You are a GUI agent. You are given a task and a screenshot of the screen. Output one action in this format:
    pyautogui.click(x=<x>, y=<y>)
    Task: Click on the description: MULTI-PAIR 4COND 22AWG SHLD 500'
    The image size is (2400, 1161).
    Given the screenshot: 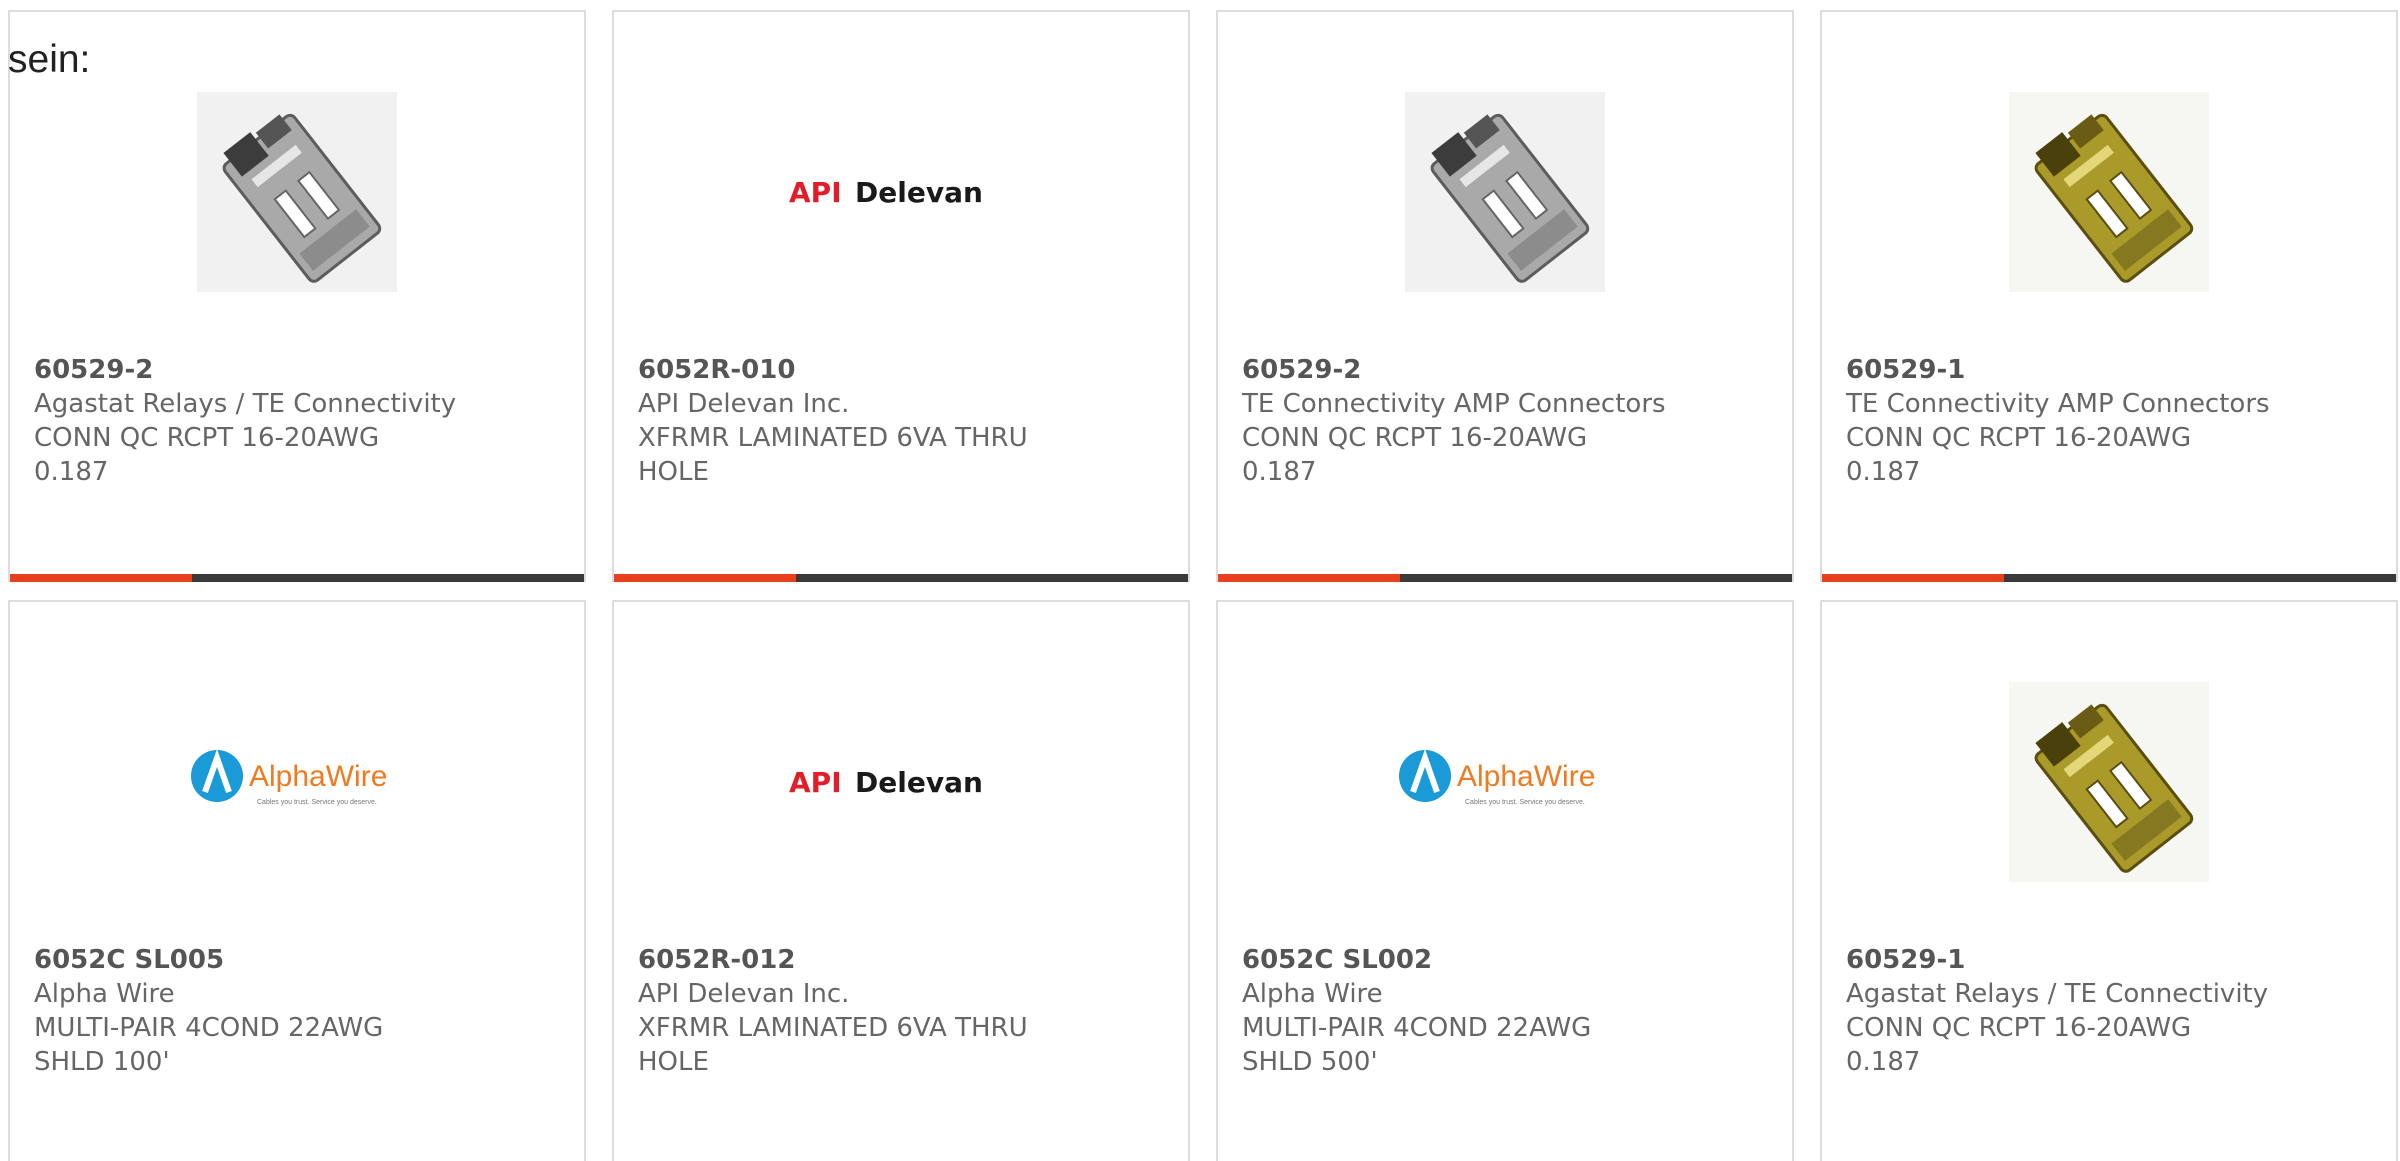 What is the action you would take?
    pyautogui.click(x=1417, y=1045)
    